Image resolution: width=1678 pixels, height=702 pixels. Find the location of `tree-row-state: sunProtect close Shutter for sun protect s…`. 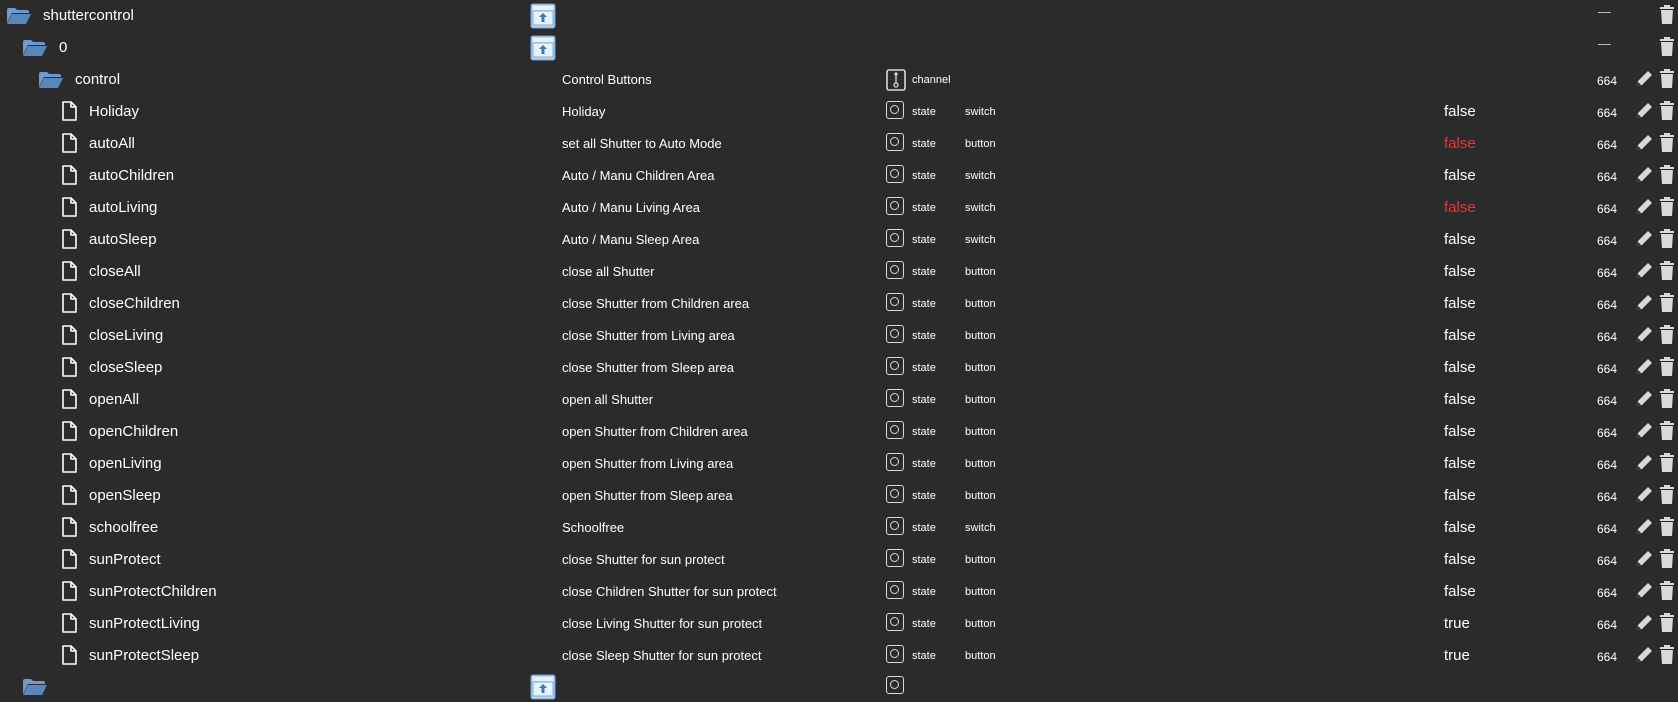

tree-row-state: sunProtect close Shutter for sun protect s… is located at coordinates (839, 560).